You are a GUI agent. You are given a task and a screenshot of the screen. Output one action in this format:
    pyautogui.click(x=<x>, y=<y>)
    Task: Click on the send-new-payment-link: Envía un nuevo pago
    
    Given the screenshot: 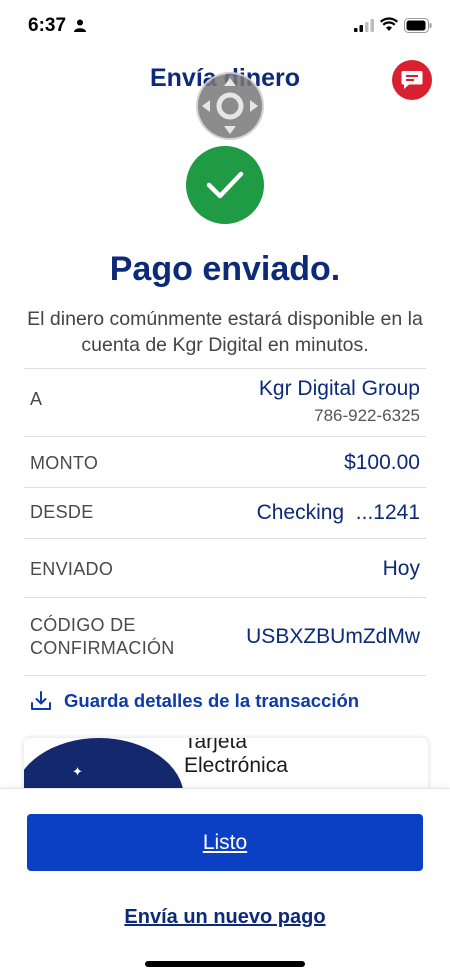 What is the action you would take?
    pyautogui.click(x=225, y=917)
    